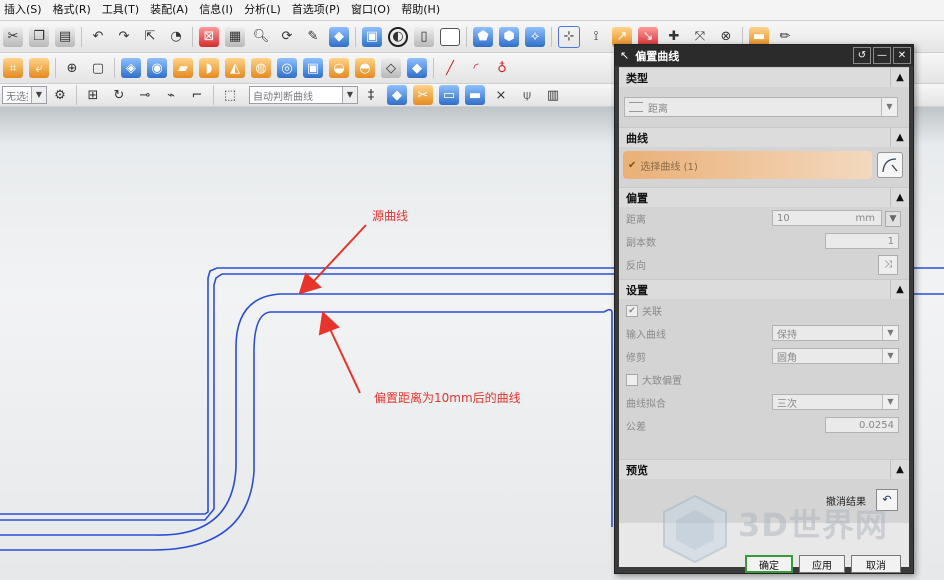 Image resolution: width=944 pixels, height=580 pixels. I want to click on rectangle-icon: ▢, so click(98, 68).